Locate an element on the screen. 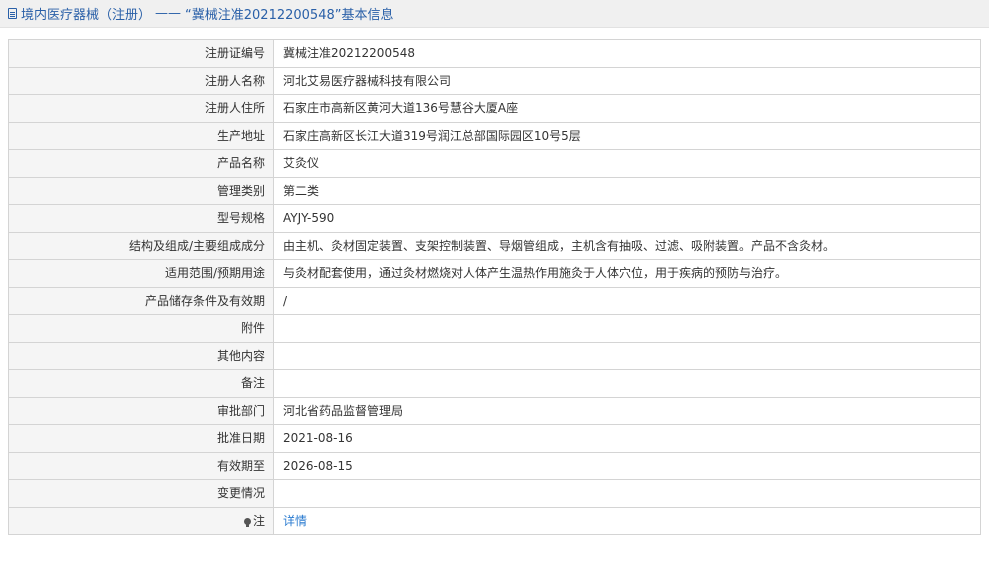 The image size is (989, 564). row-label-production-address: 生产地址 is located at coordinates (141, 135).